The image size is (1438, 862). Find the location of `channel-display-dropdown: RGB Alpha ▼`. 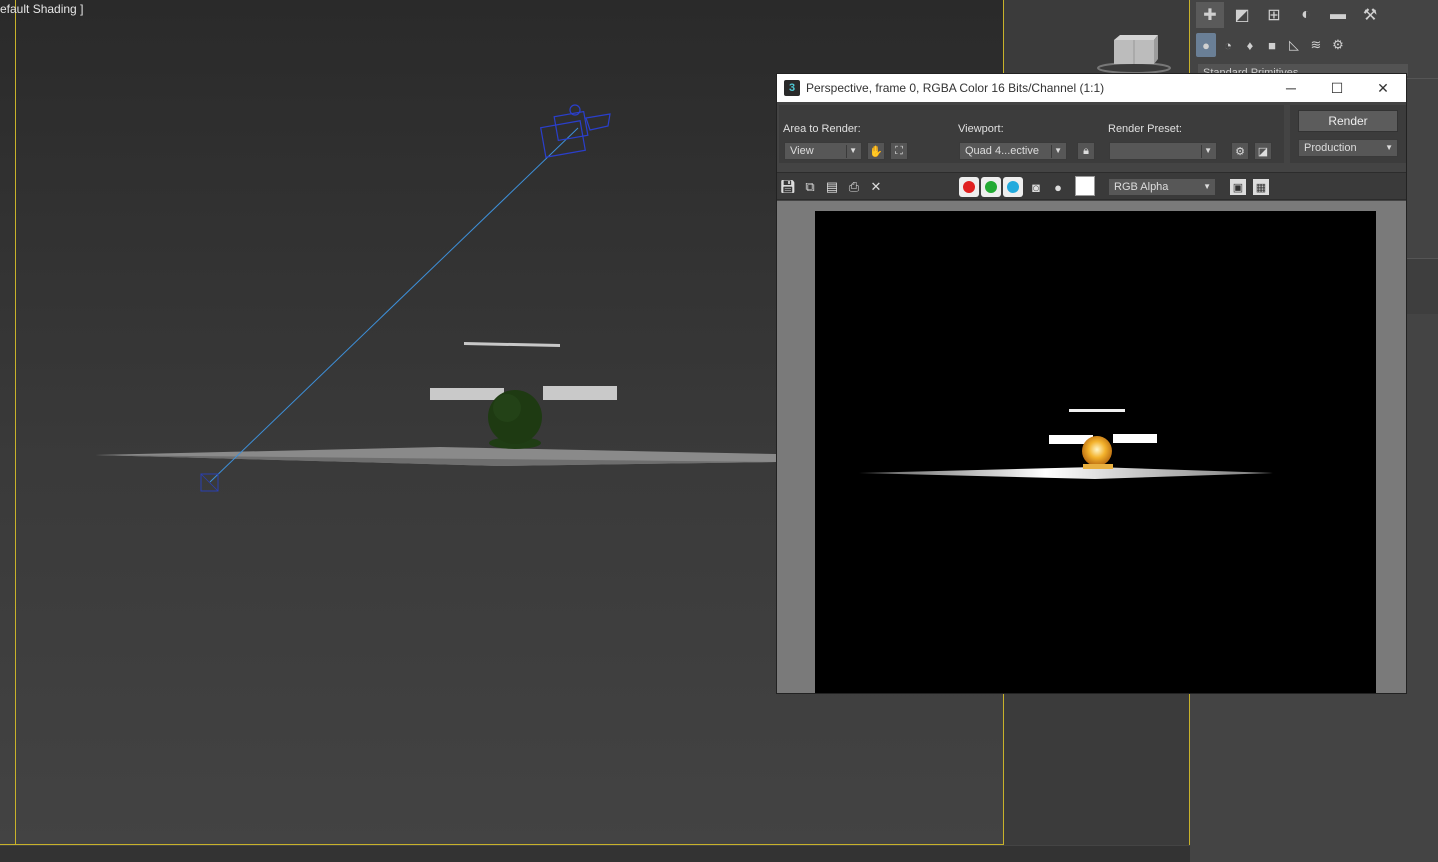

channel-display-dropdown: RGB Alpha ▼ is located at coordinates (1162, 187).